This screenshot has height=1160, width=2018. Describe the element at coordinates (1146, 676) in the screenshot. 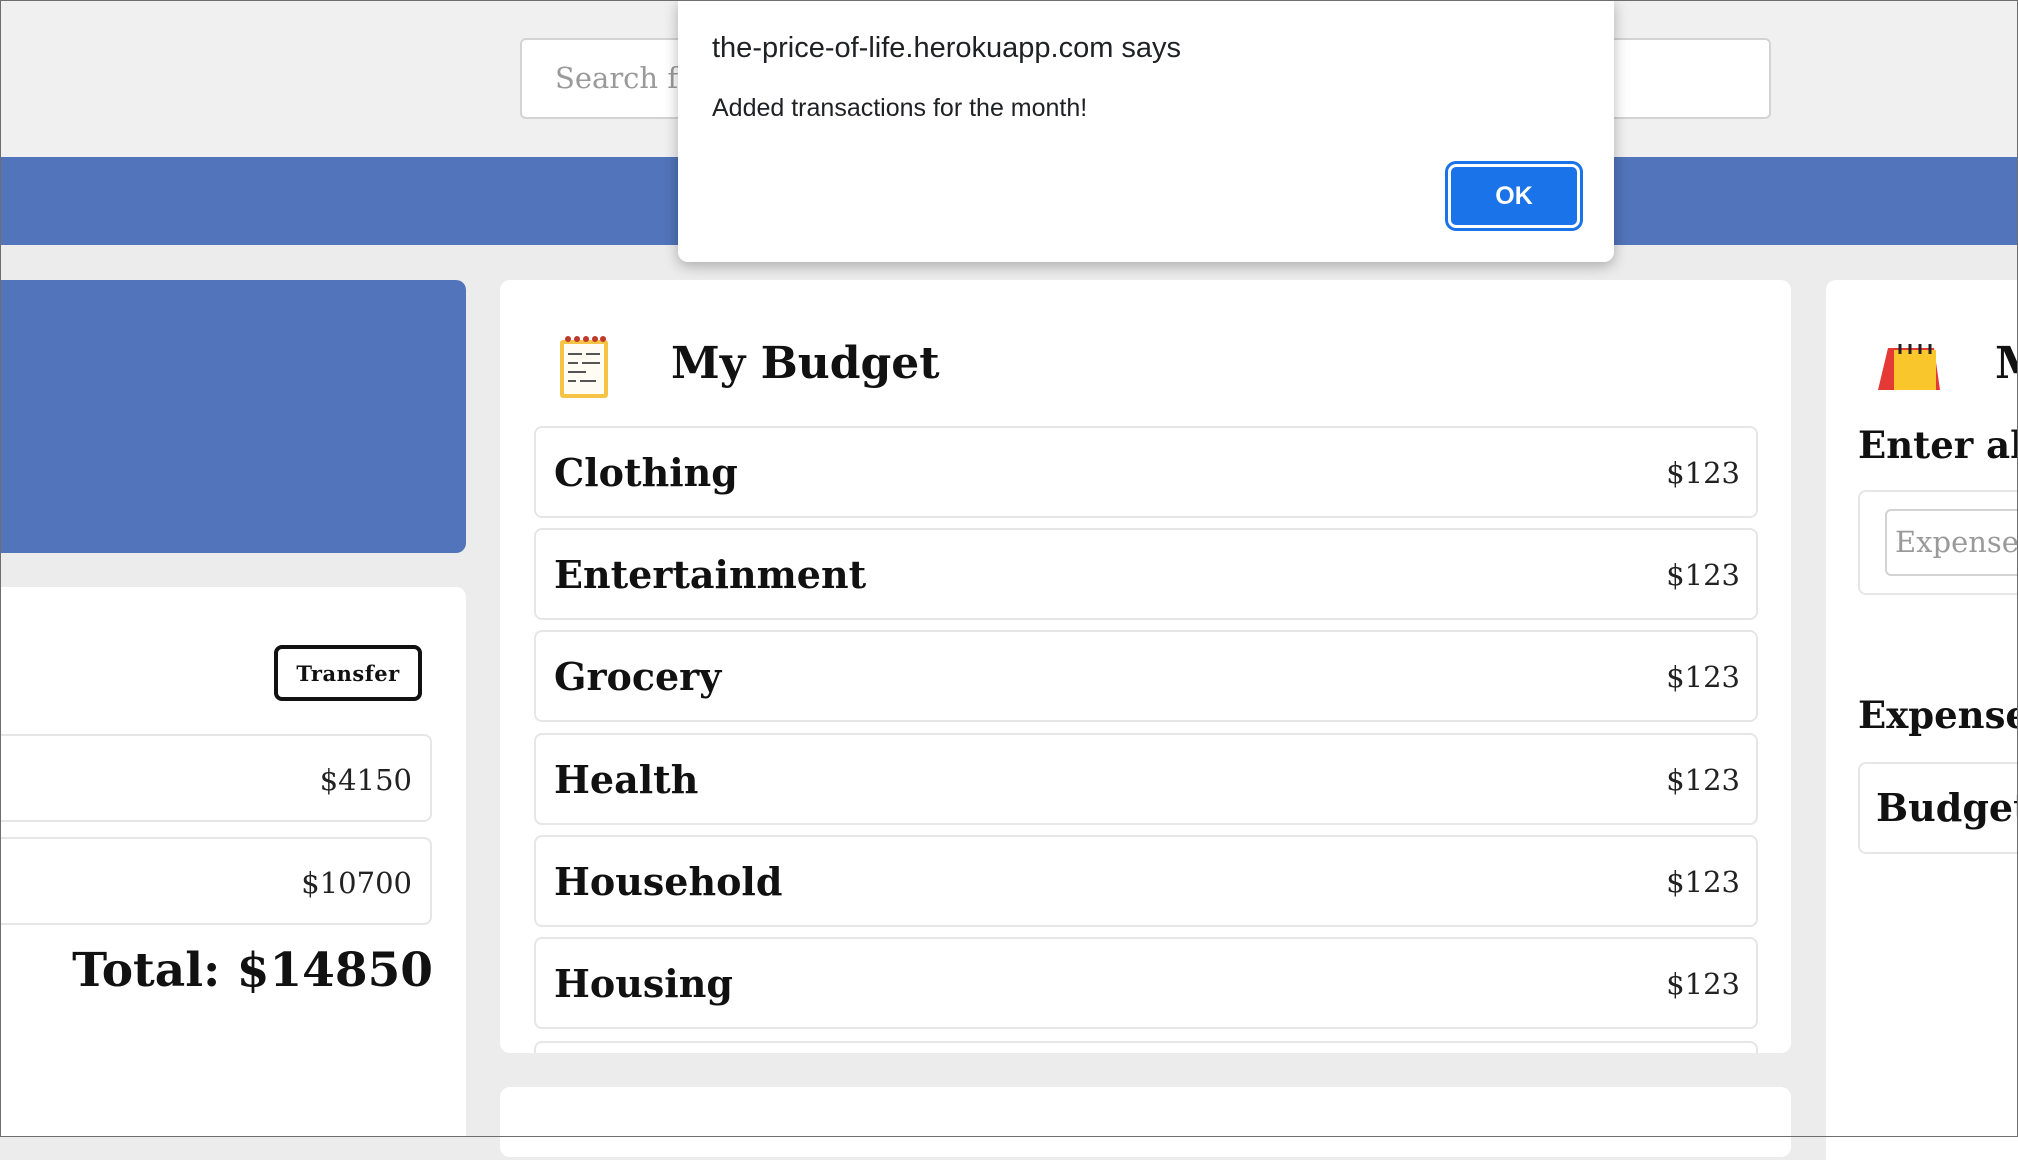

I see `budget-category-row: Grocery $123` at that location.